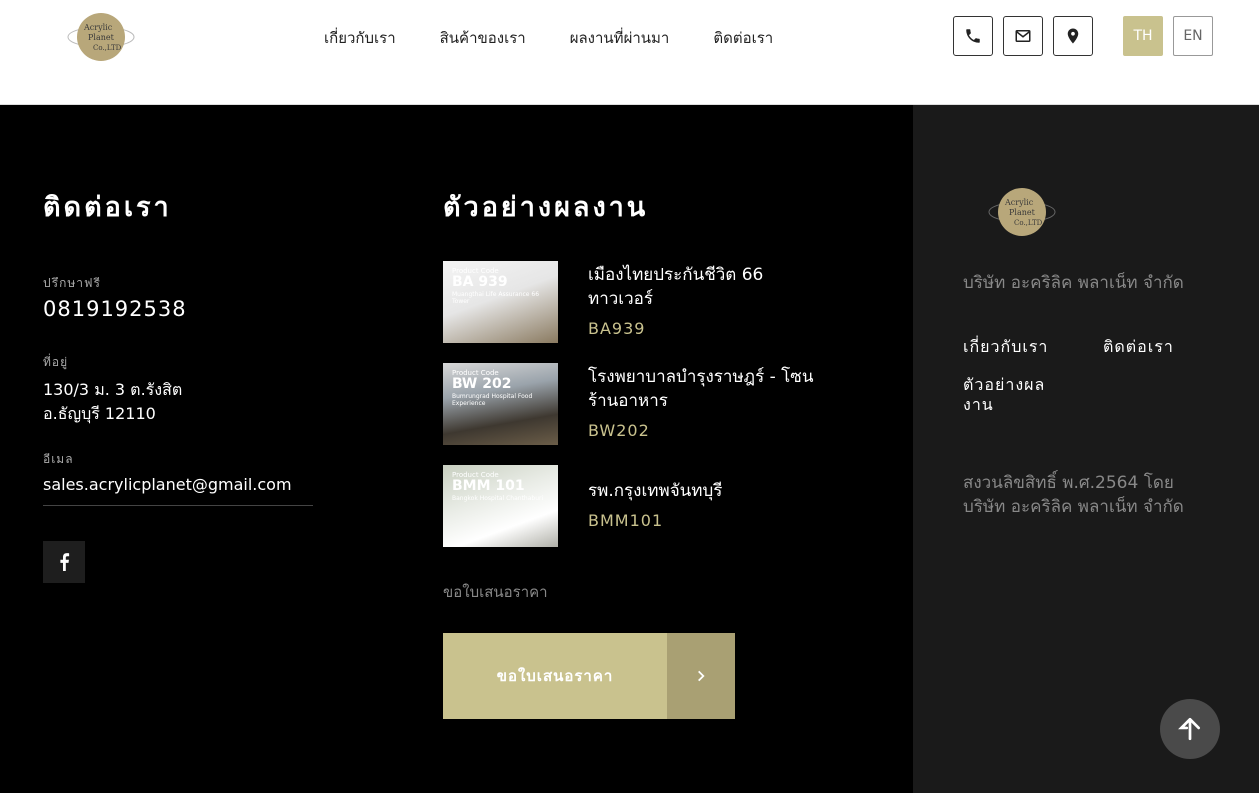 The width and height of the screenshot is (1259, 793). I want to click on nav-works: ผลงานที่ผ่านมา, so click(620, 38).